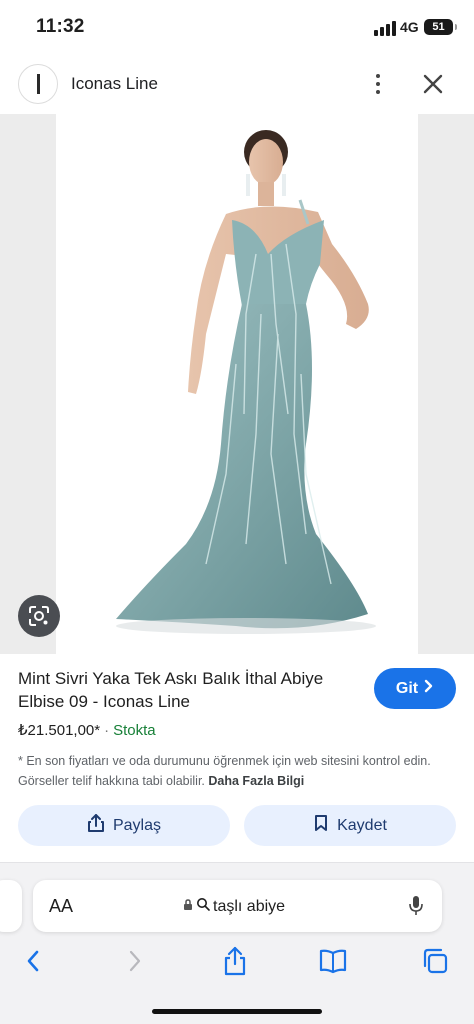  What do you see at coordinates (429, 688) in the screenshot?
I see `chevron-right-icon` at bounding box center [429, 688].